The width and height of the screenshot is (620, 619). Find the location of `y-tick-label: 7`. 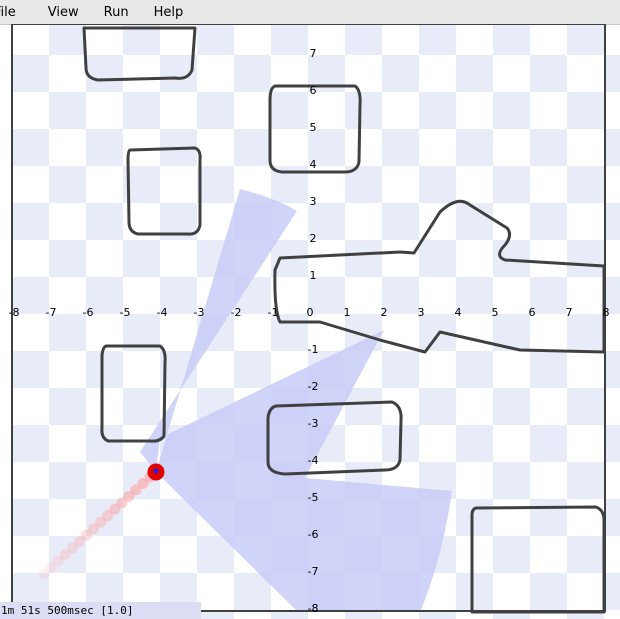

y-tick-label: 7 is located at coordinates (313, 53).